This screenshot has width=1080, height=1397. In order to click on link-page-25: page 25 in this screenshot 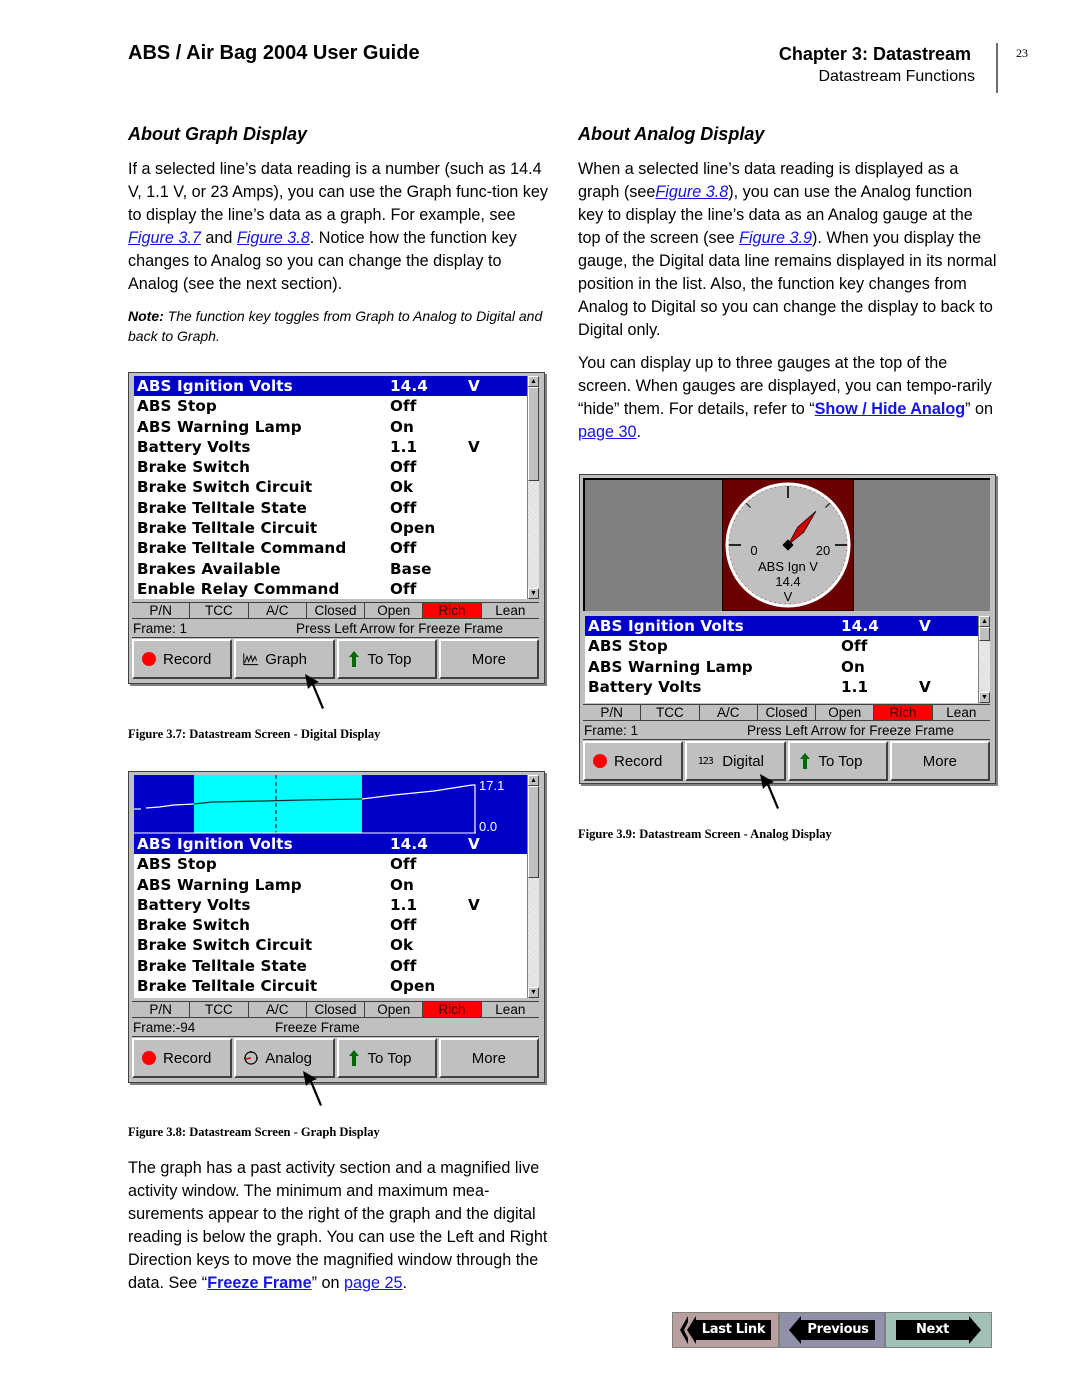, I will do `click(373, 1283)`.